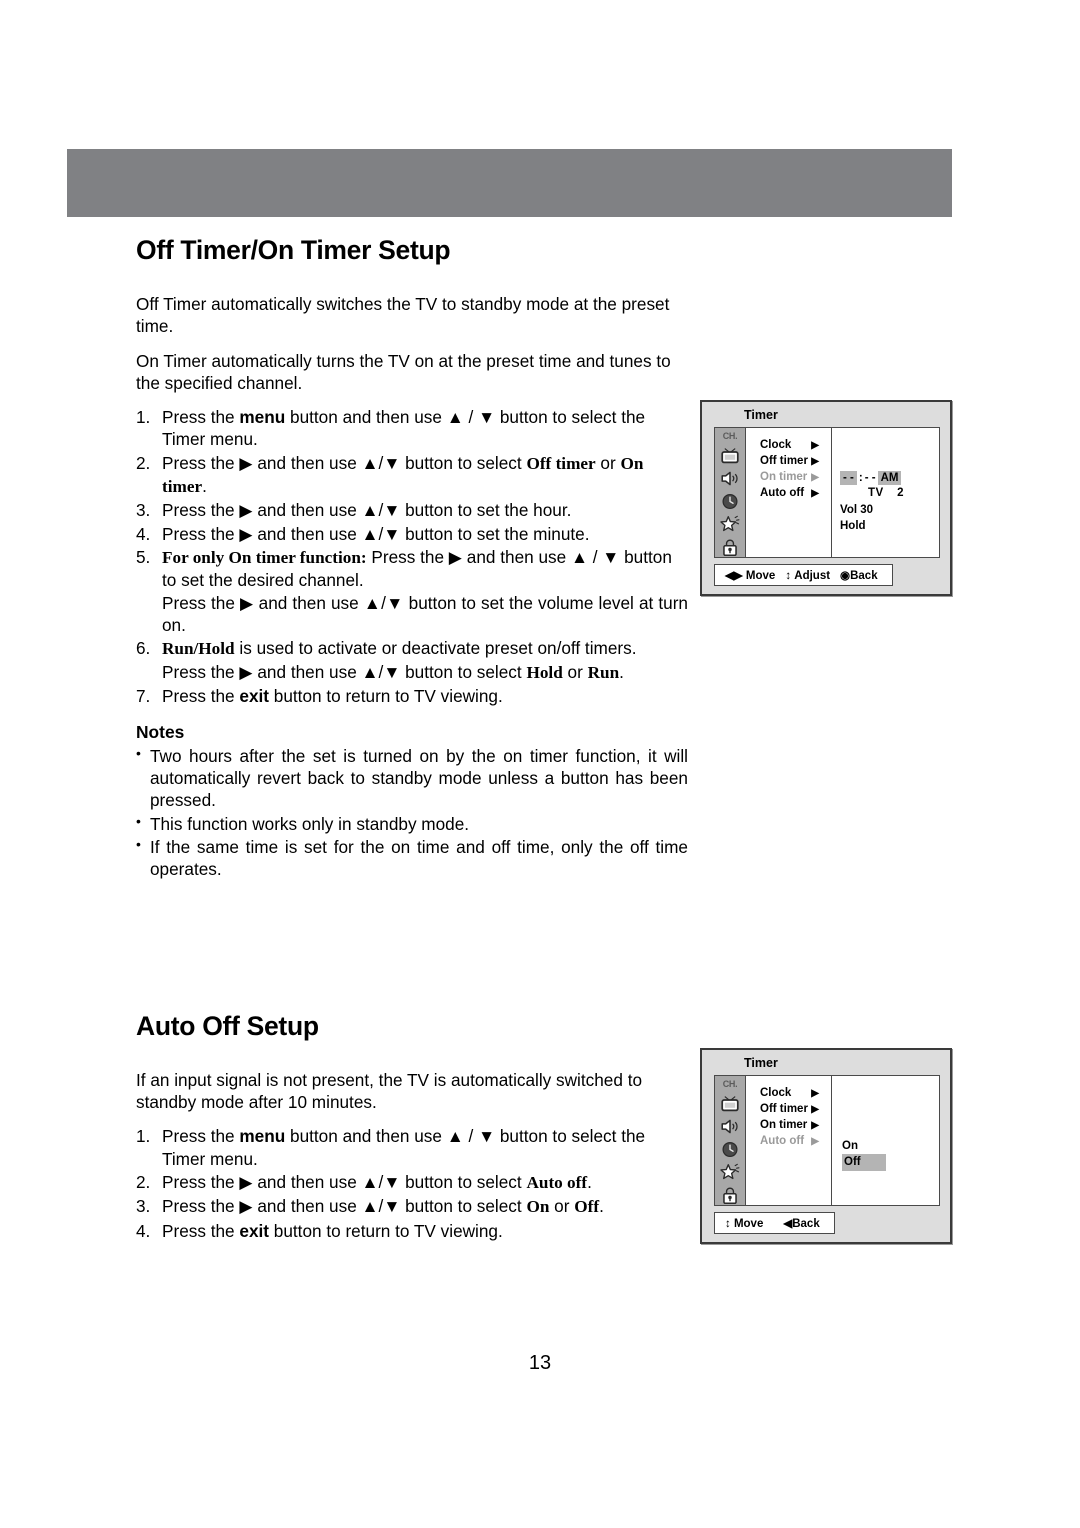  Describe the element at coordinates (143, 462) in the screenshot. I see `step-number: 2.` at that location.